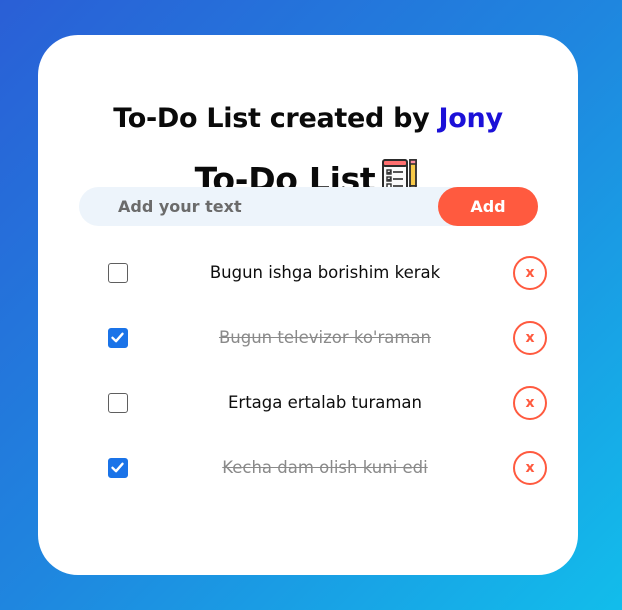  I want to click on heading-prefix: To-Do List created by, so click(276, 118).